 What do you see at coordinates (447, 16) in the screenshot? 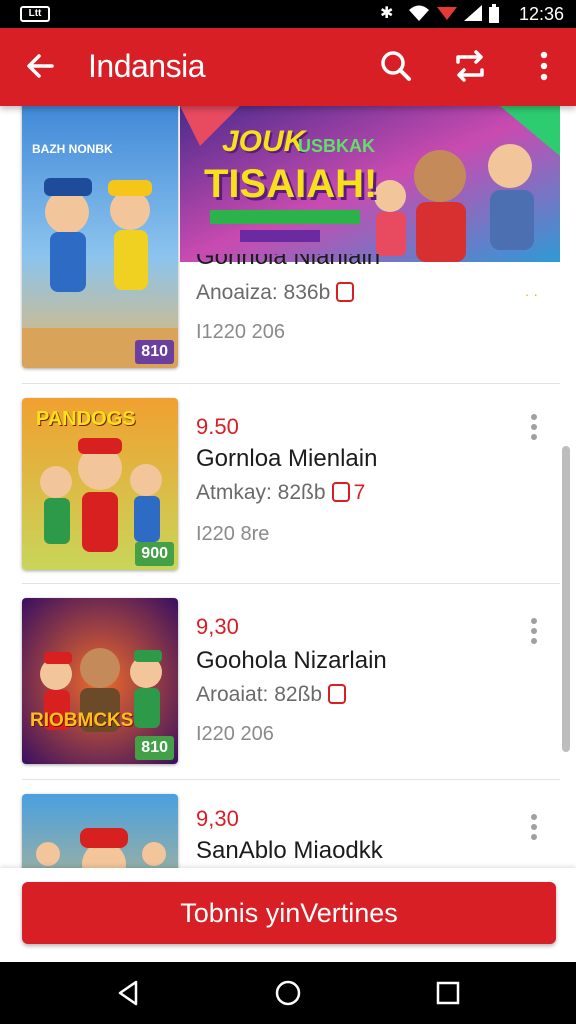
I see `signal-alert-icon` at bounding box center [447, 16].